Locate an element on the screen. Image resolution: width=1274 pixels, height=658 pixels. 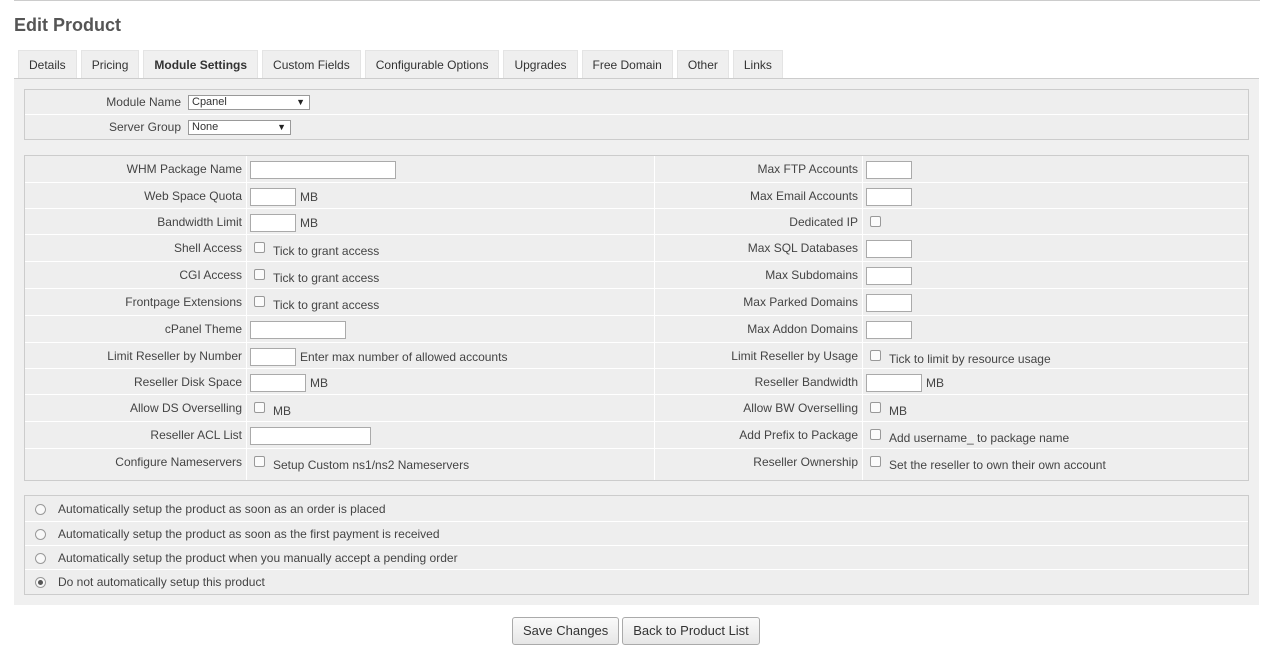
allow-bw-overselling-checkbox is located at coordinates (875, 407).